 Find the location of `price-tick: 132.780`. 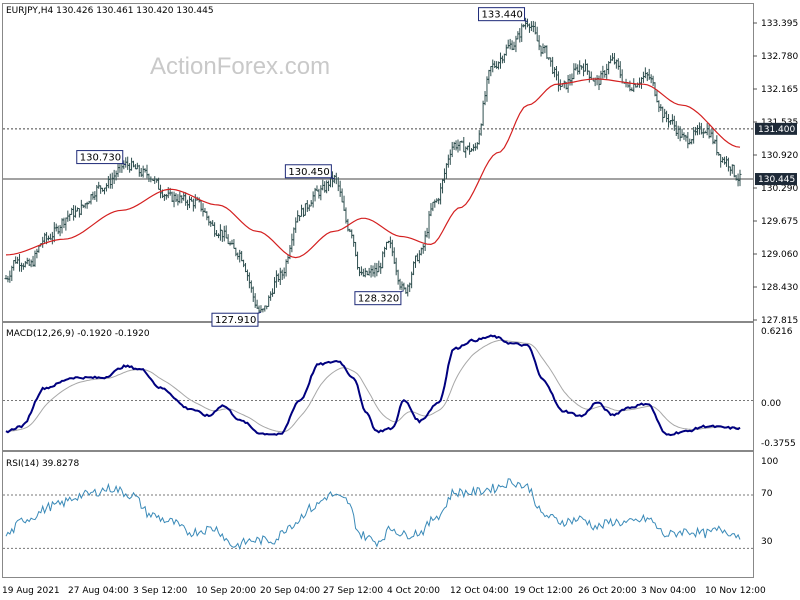

price-tick: 132.780 is located at coordinates (779, 57).